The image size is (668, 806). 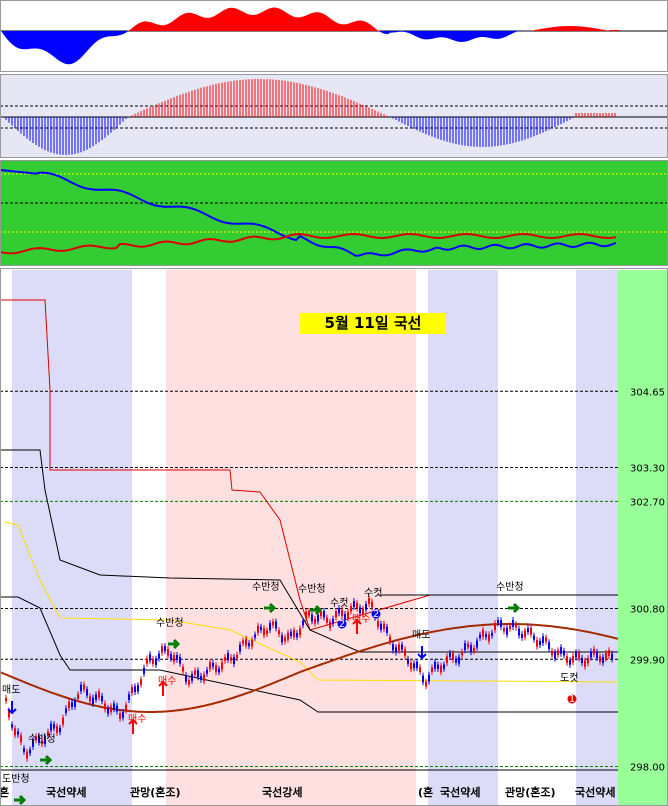 I want to click on signal-label: 매도, so click(x=421, y=635).